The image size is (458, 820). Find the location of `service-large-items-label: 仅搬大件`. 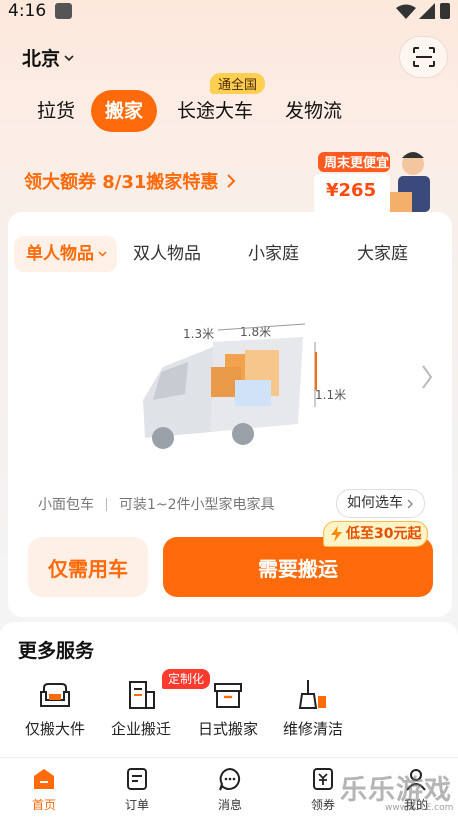

service-large-items-label: 仅搬大件 is located at coordinates (54, 729).